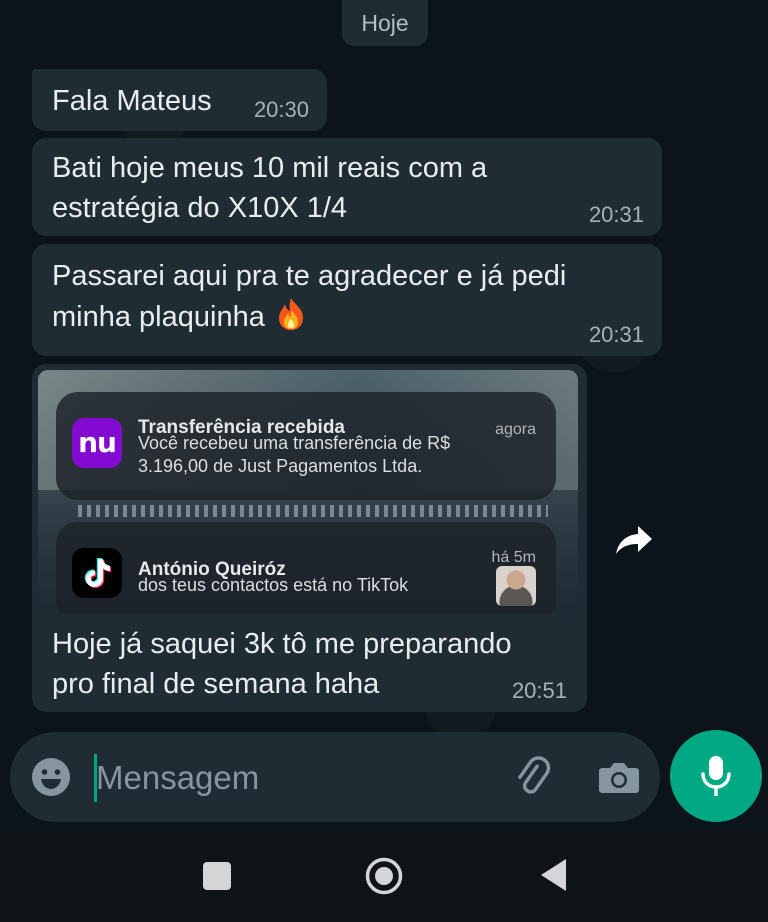 The height and width of the screenshot is (922, 768). I want to click on message-input, so click(286, 778).